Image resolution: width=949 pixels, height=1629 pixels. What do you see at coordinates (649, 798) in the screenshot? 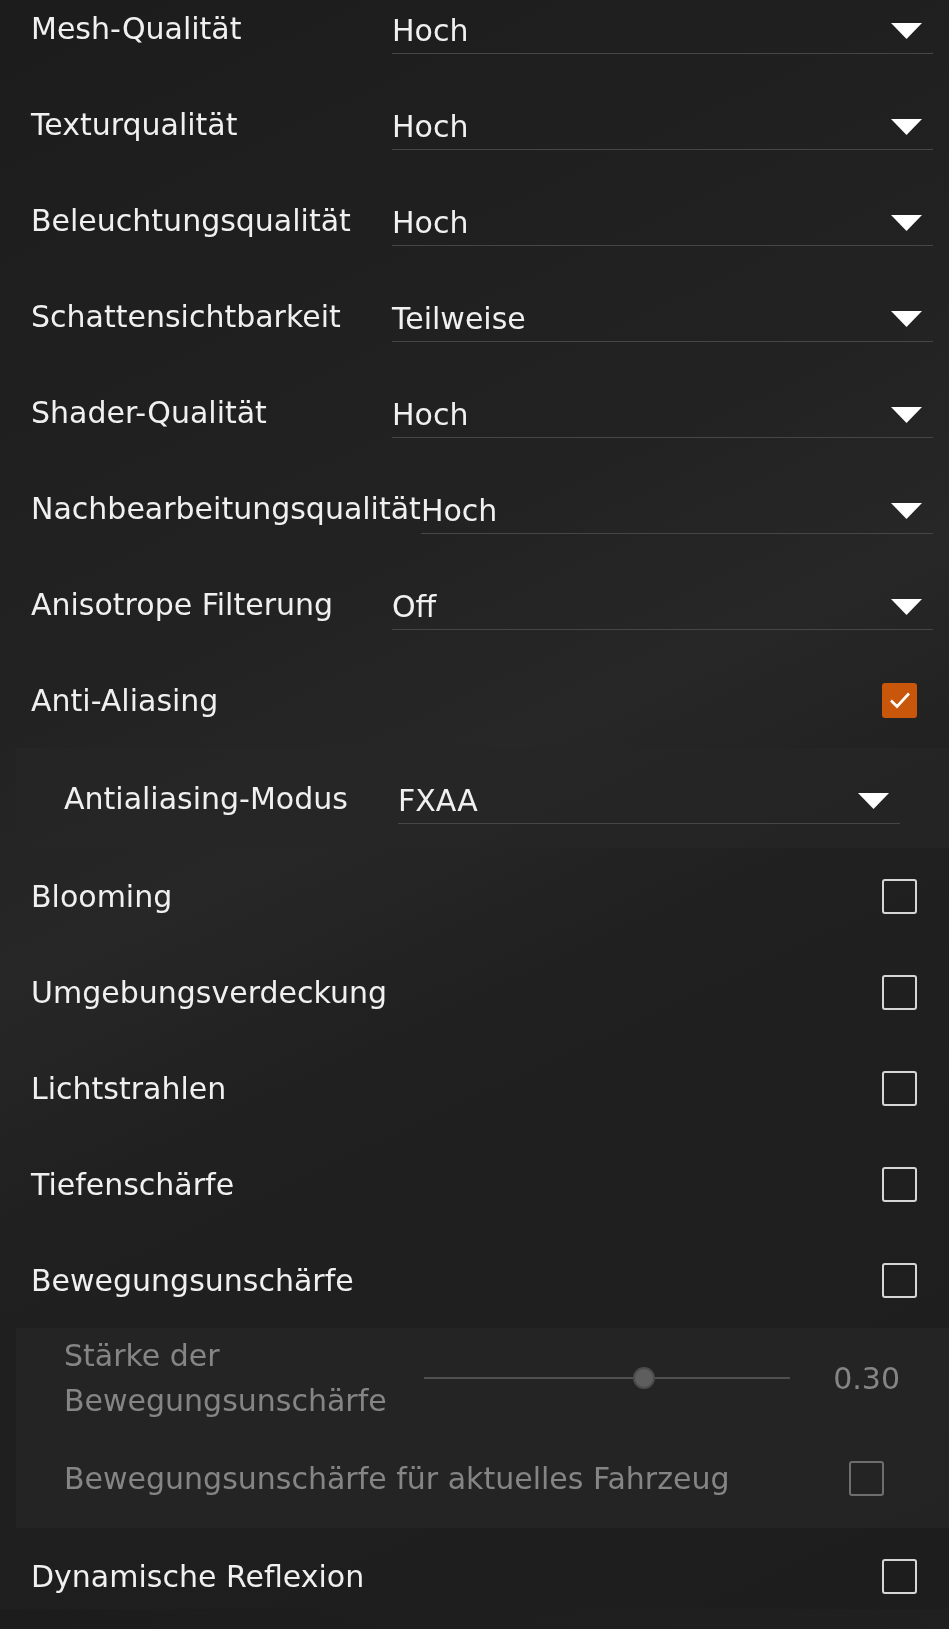
I see `dropdown: FXAA` at bounding box center [649, 798].